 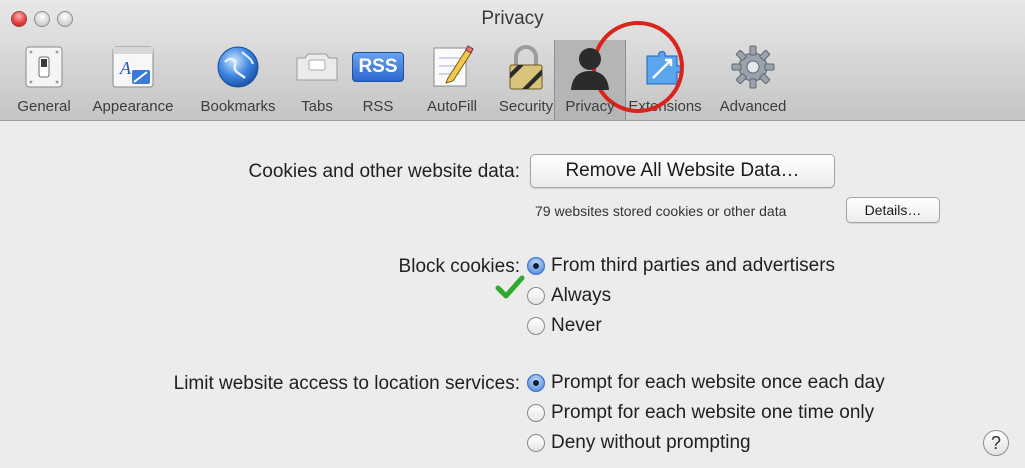 I want to click on radio-label: Always, so click(x=581, y=295).